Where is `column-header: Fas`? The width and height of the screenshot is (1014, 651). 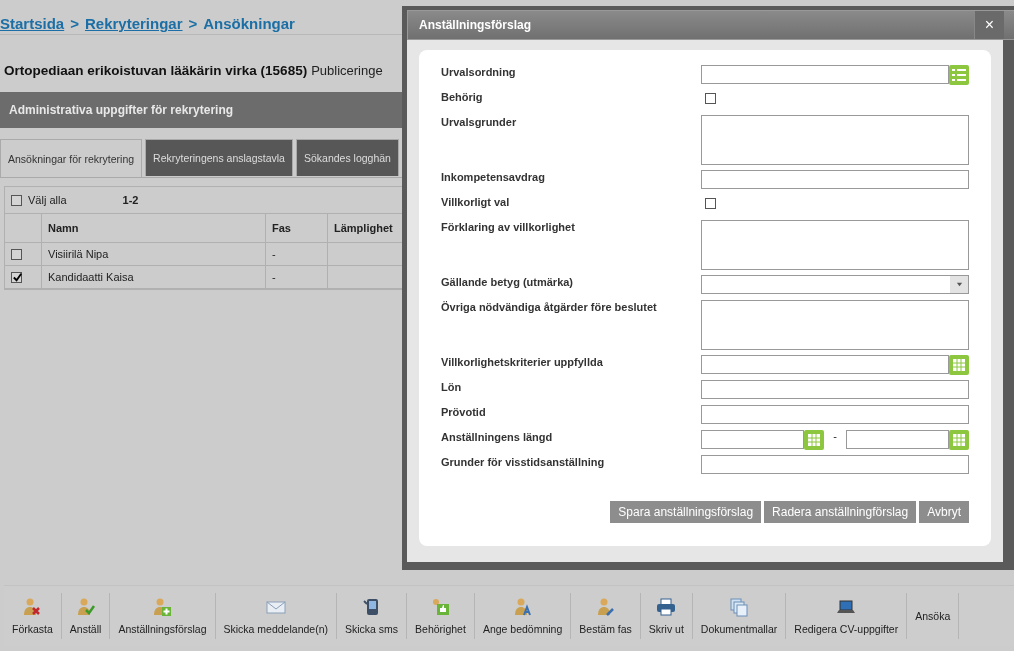 column-header: Fas is located at coordinates (281, 228).